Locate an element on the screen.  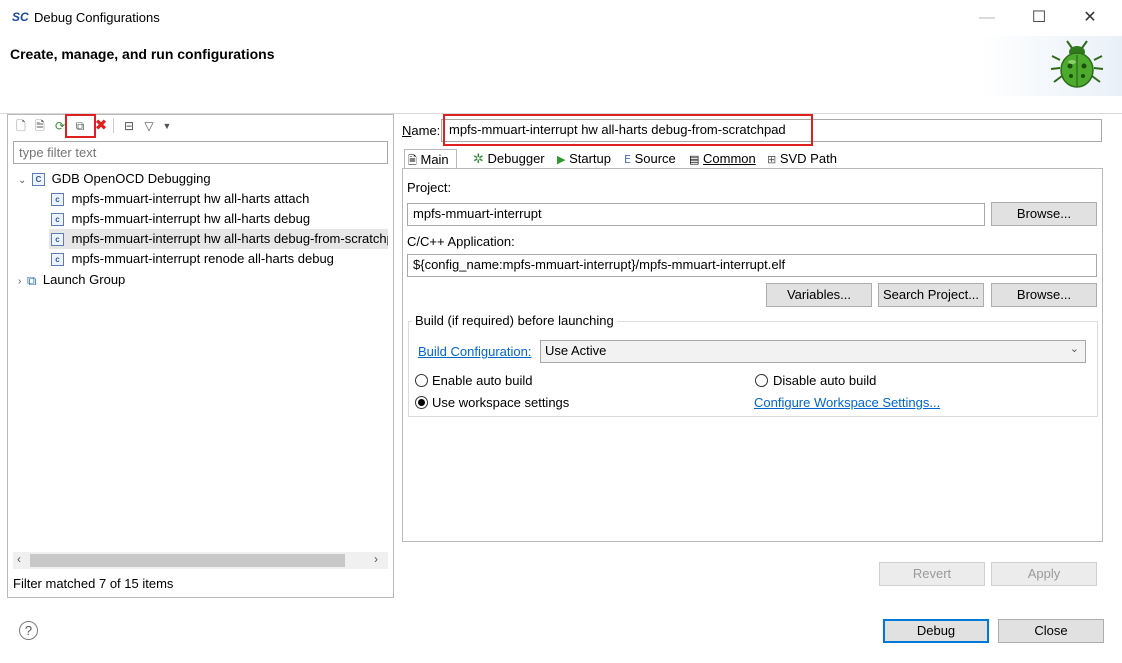
filter-icon: ▽ is located at coordinates (149, 126).